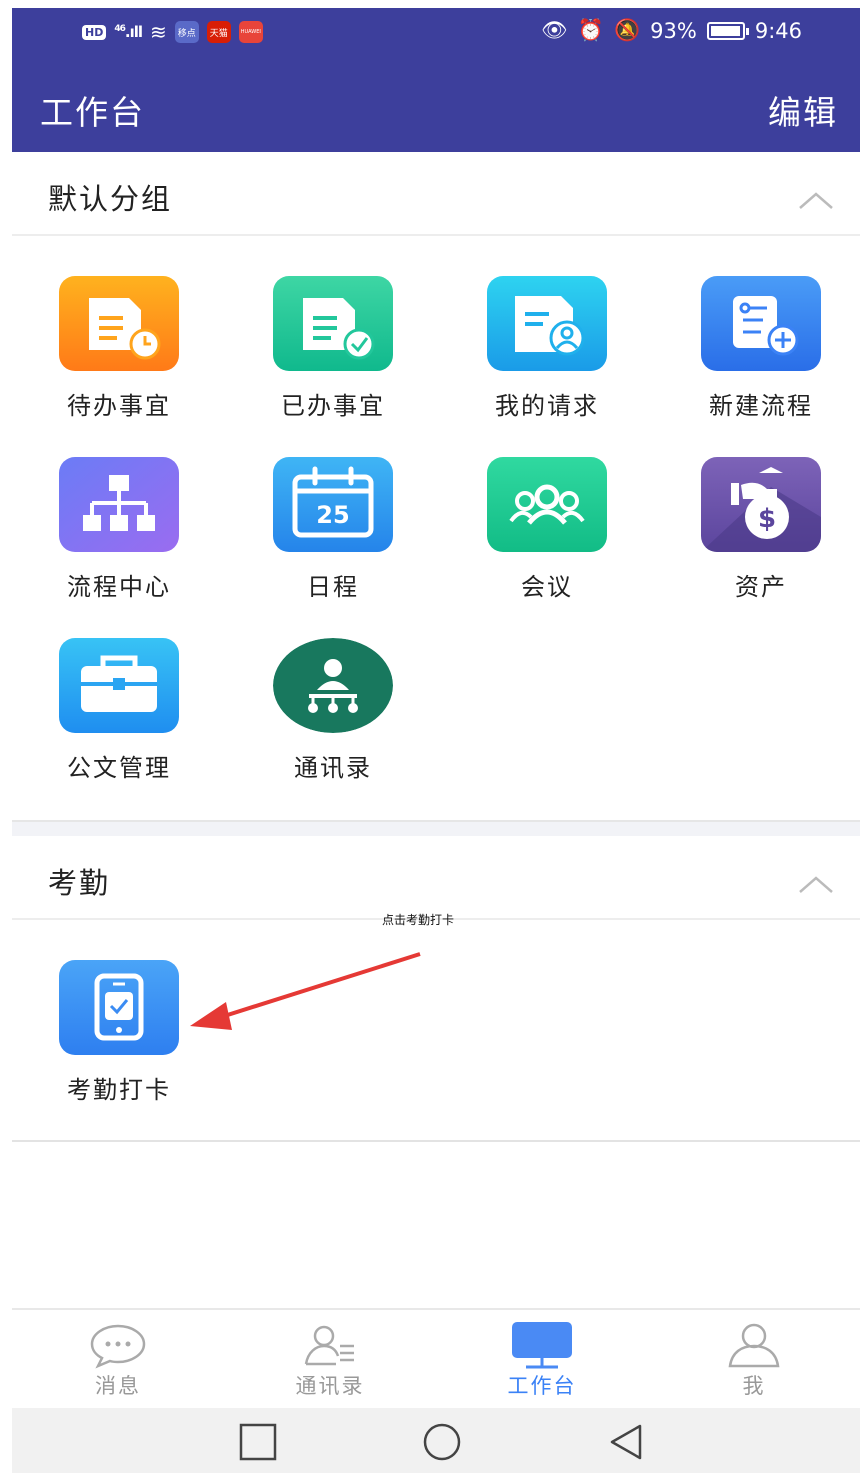  Describe the element at coordinates (333, 587) in the screenshot. I see `item-label: 日程` at that location.